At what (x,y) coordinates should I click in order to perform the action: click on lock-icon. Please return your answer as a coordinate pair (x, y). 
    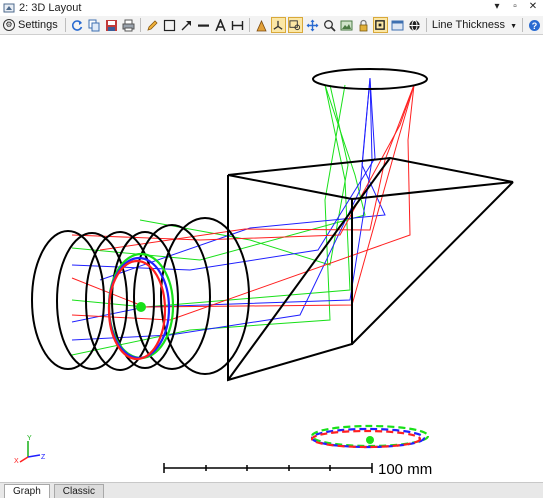
    Looking at the image, I should click on (363, 25).